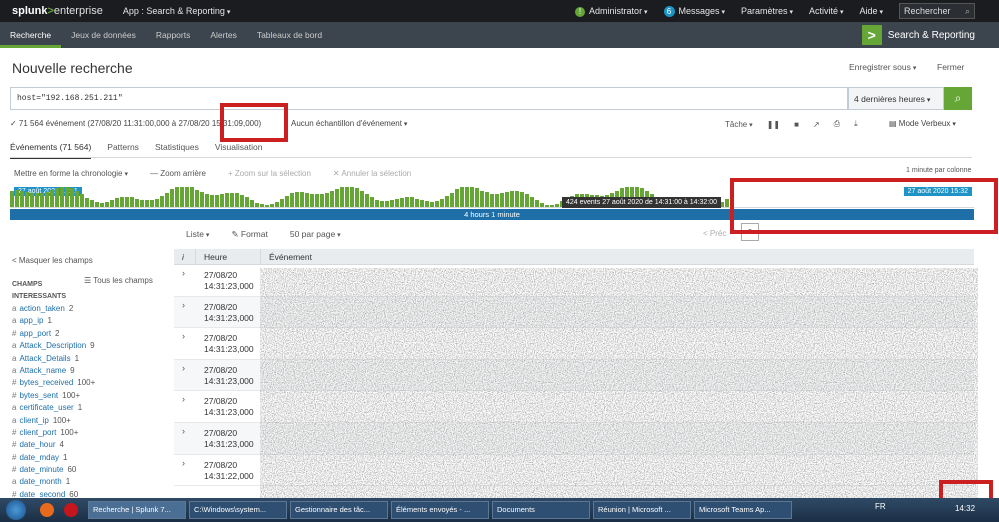  I want to click on zoom-out-button: — Zoom arrière, so click(178, 173).